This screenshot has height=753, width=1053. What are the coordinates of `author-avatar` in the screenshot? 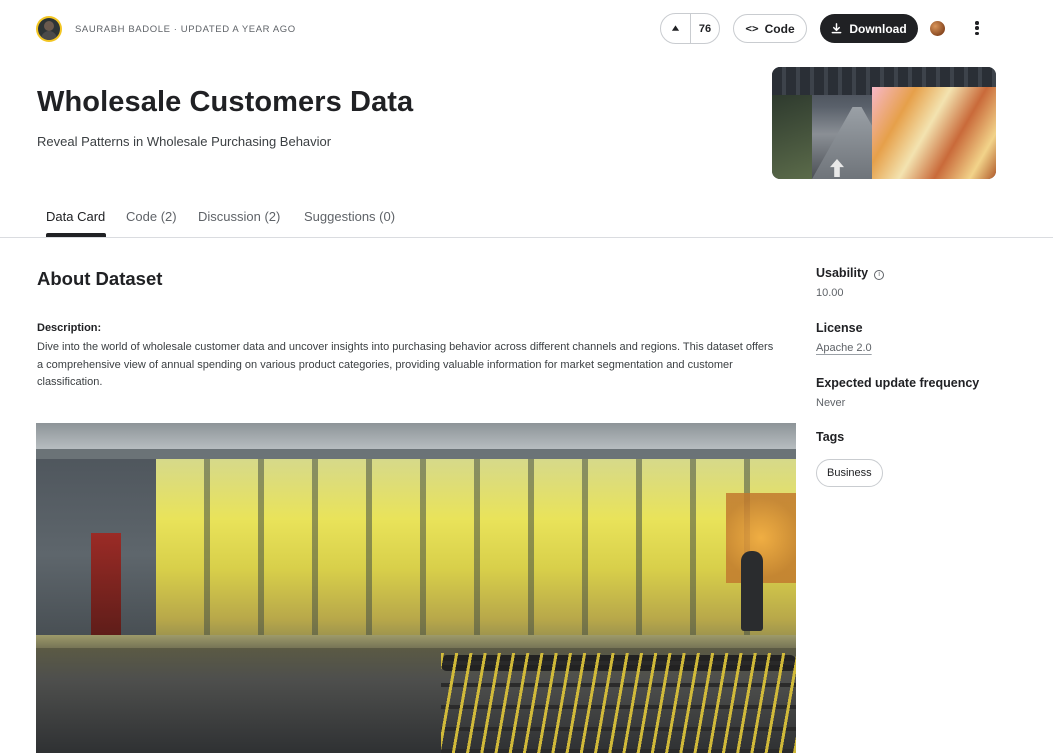 It's located at (49, 29).